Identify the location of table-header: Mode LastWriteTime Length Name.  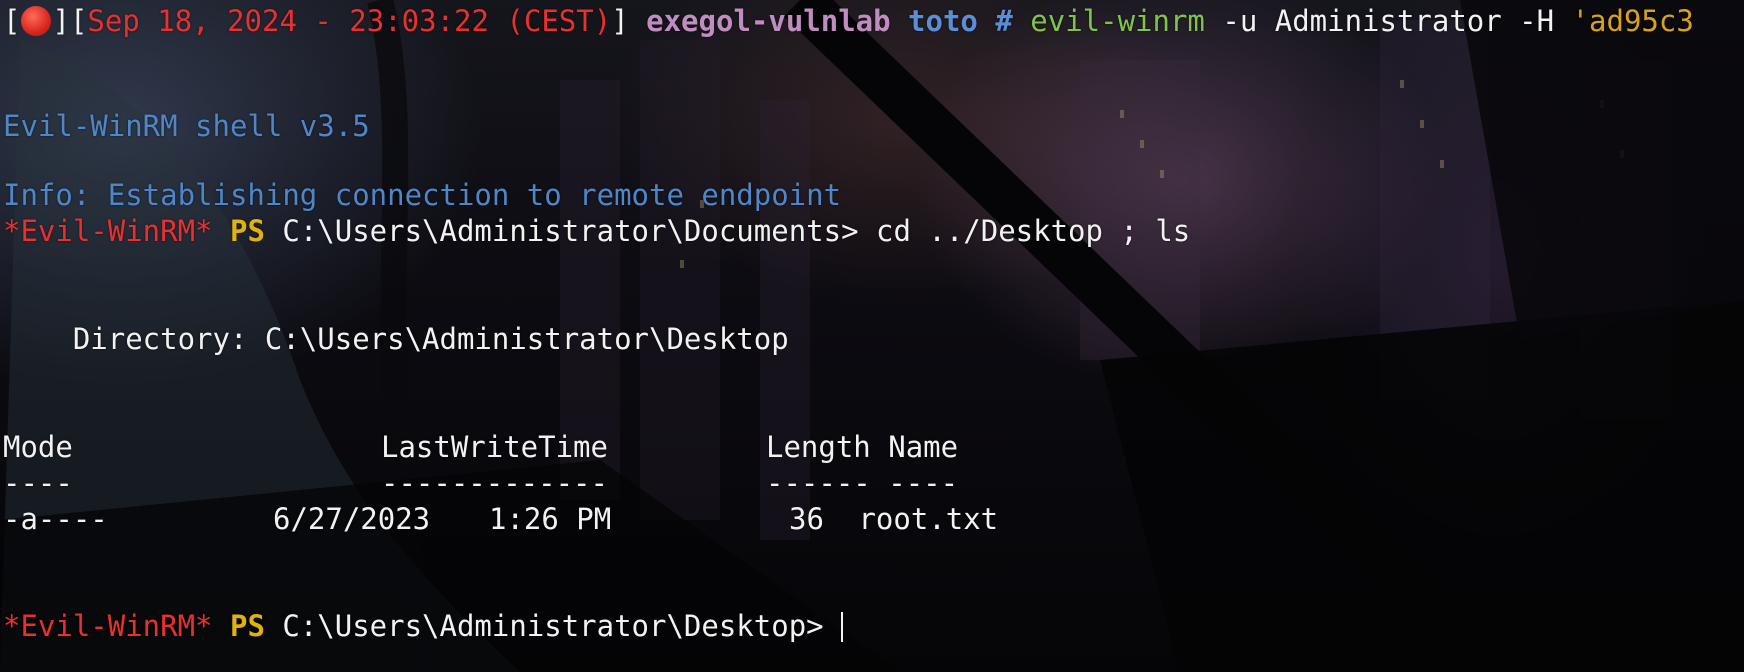
(873, 447).